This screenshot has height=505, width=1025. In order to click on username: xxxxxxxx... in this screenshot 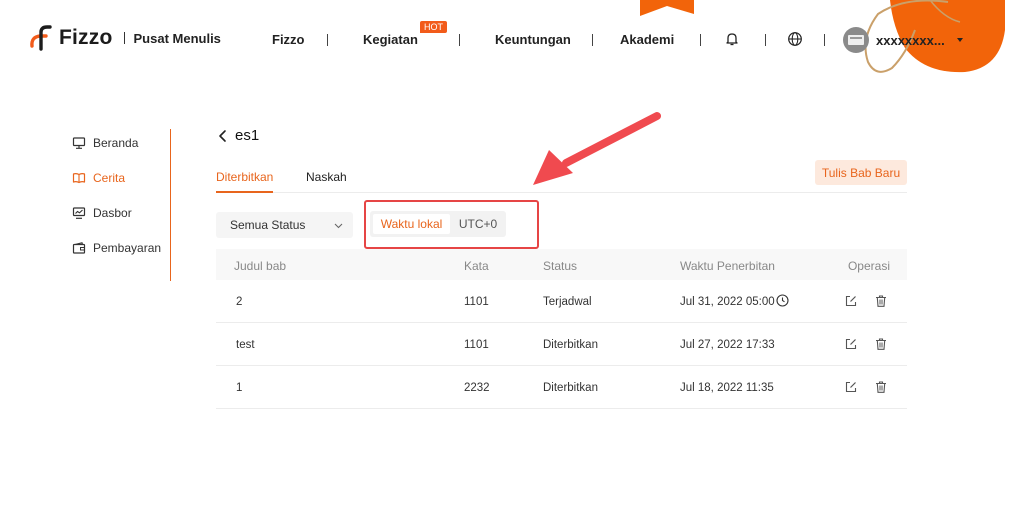, I will do `click(910, 40)`.